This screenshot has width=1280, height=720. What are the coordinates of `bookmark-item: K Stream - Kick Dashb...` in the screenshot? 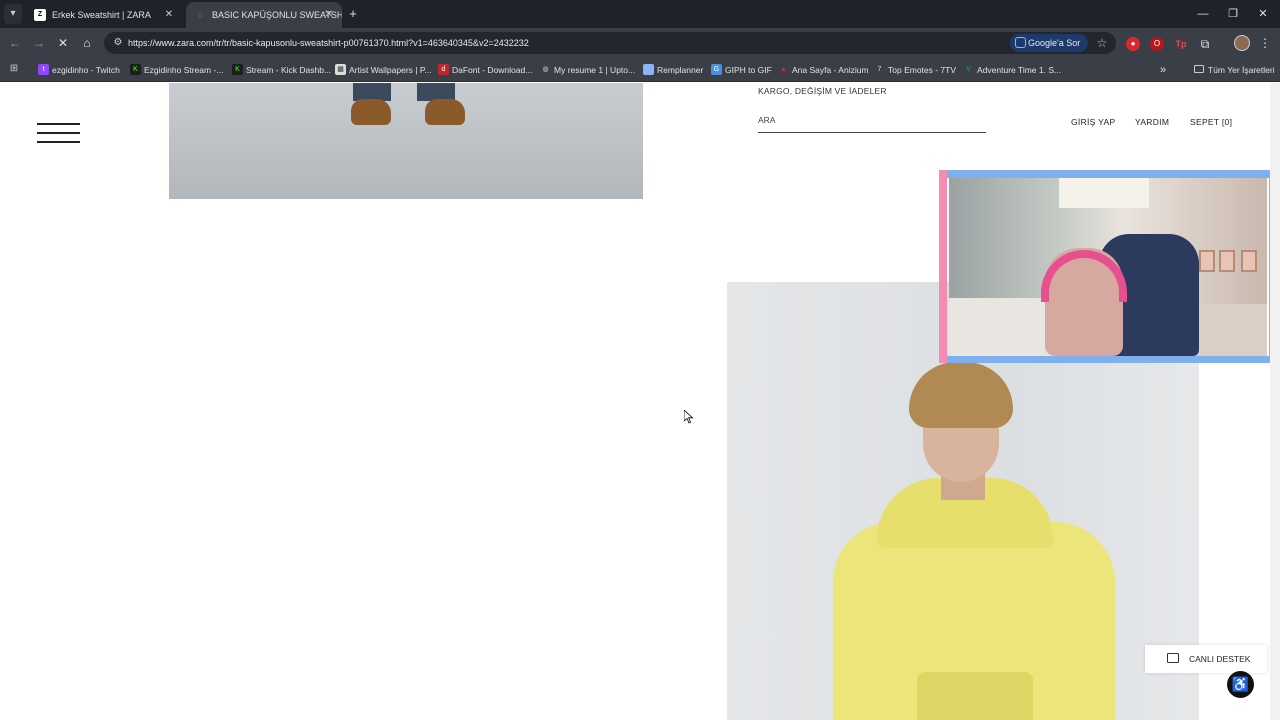 It's located at (281, 70).